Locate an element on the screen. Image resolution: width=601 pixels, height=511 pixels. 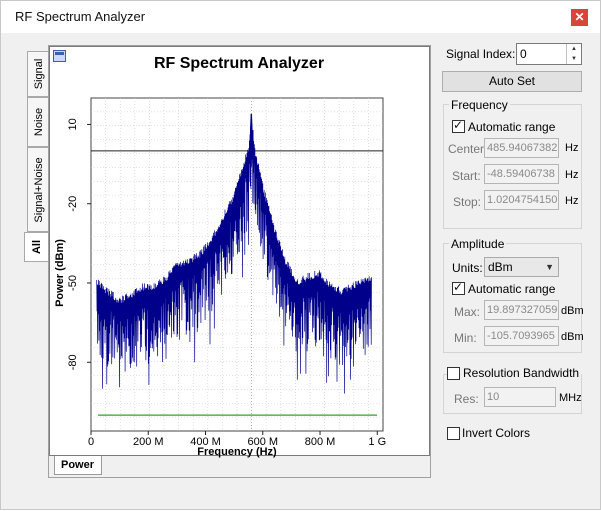
center-label: Center: is located at coordinates (468, 149).